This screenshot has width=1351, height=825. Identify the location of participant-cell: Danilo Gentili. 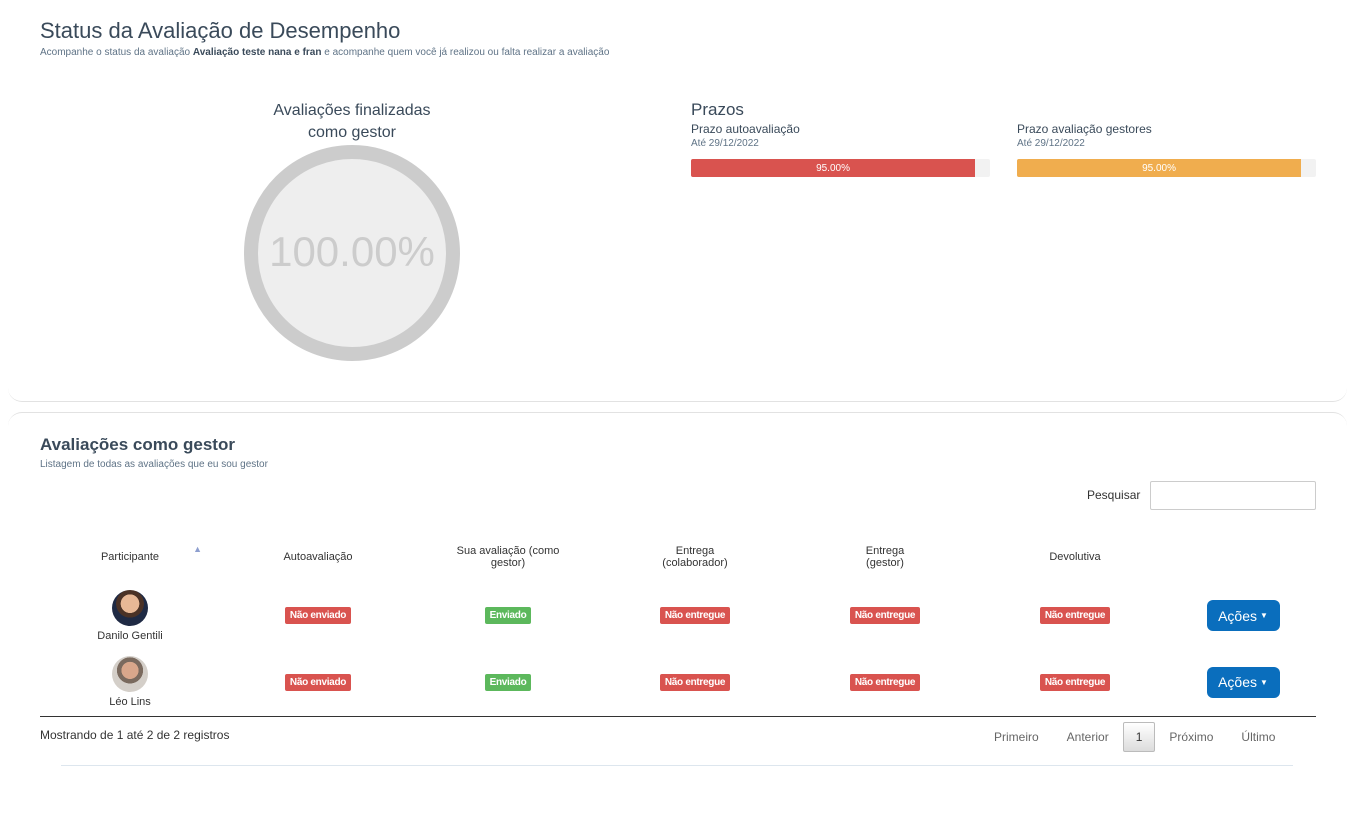
(130, 615).